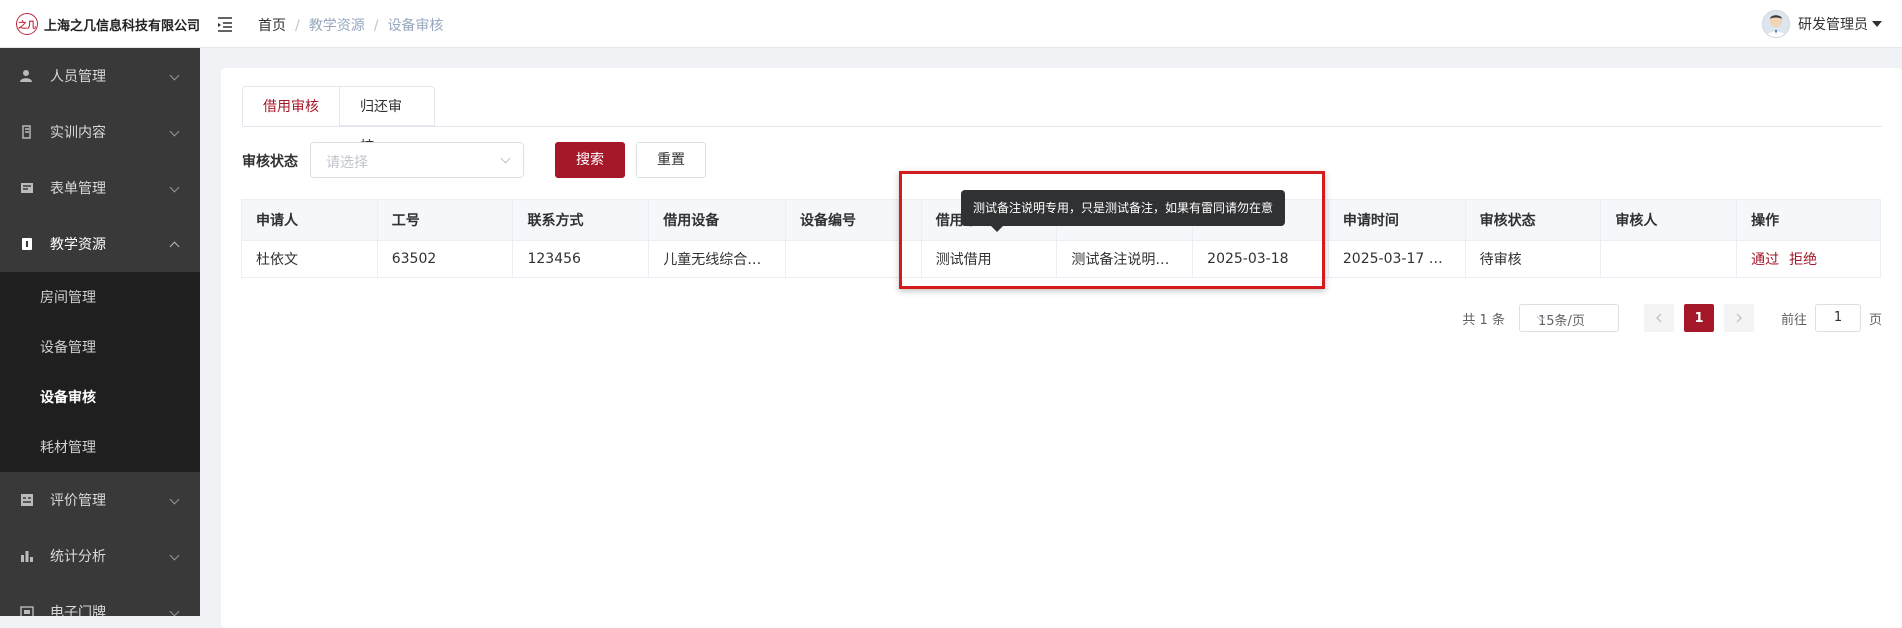  I want to click on sidebar-item-evaluation: 评价管理, so click(100, 500).